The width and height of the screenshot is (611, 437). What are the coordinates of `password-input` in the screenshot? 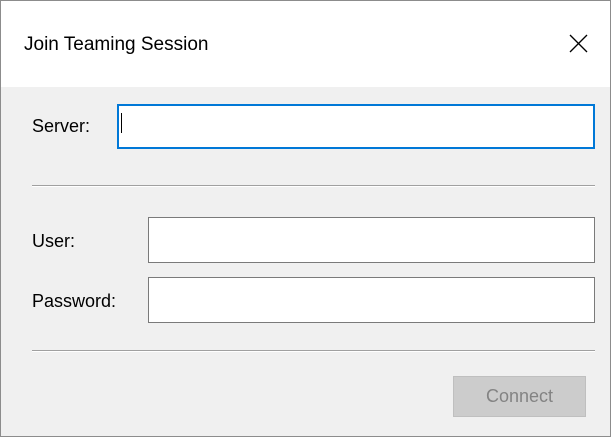 It's located at (371, 300).